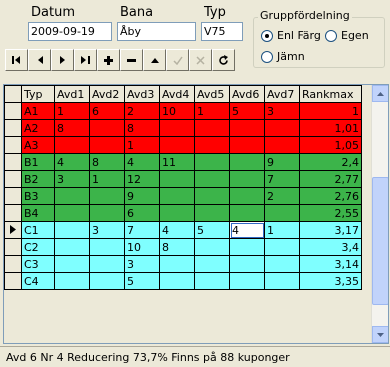 The image size is (390, 367). Describe the element at coordinates (330, 145) in the screenshot. I see `rankmax-cell: 1,05` at that location.